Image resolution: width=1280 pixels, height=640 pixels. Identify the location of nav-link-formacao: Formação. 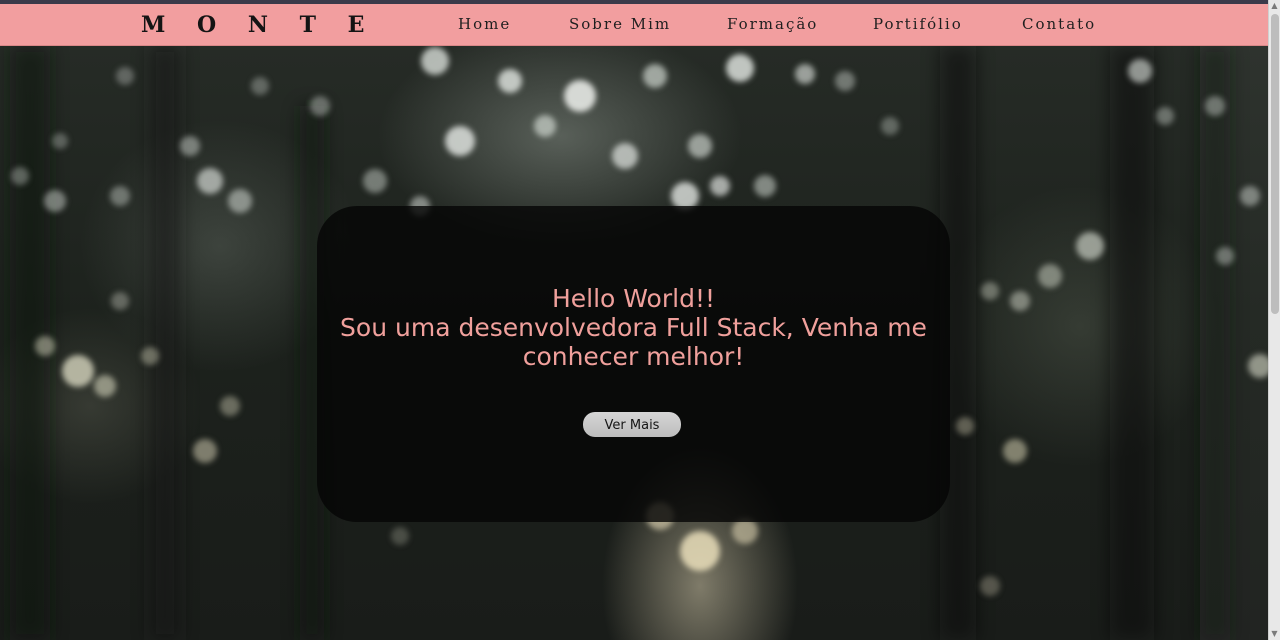
(772, 24).